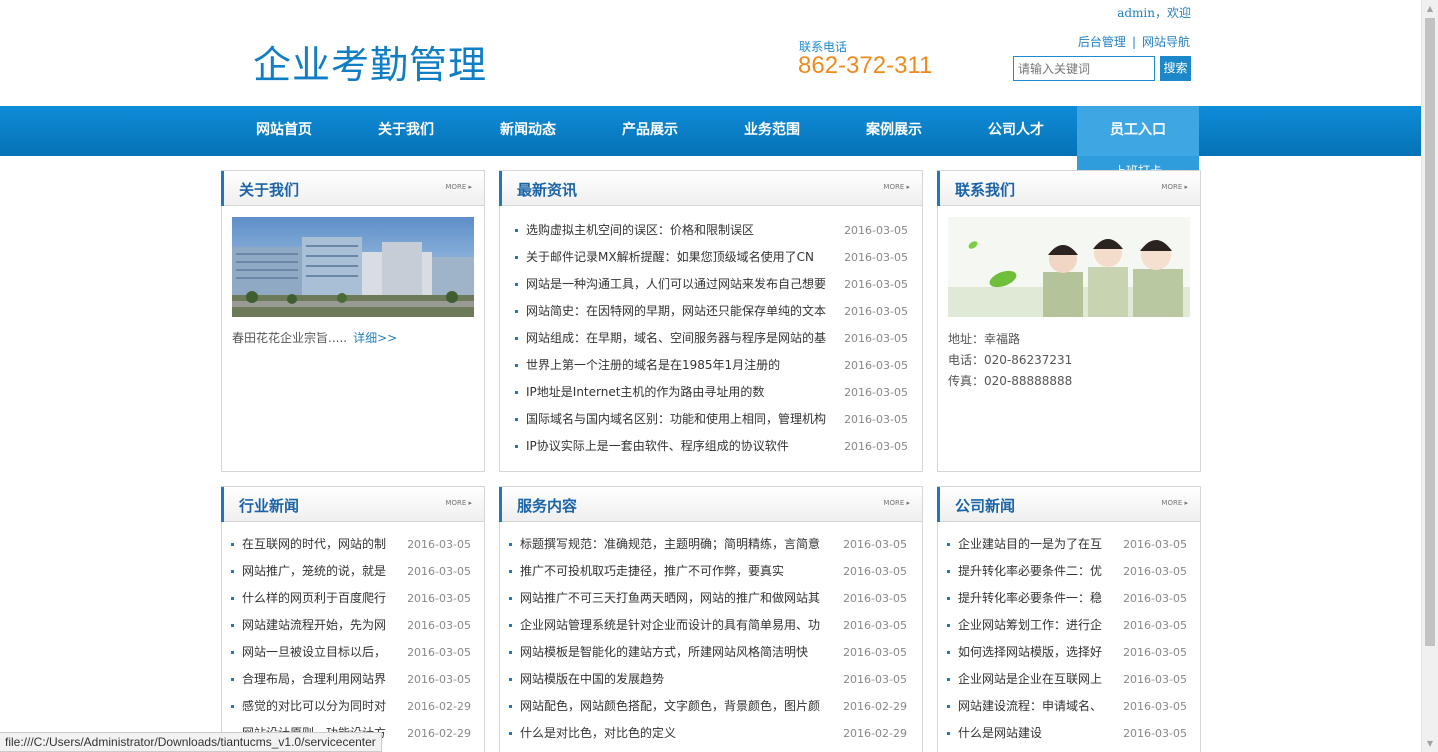 This screenshot has height=752, width=1438. I want to click on list-item: 网站一旦被设立目标以后， 2016-03-05, so click(351, 652).